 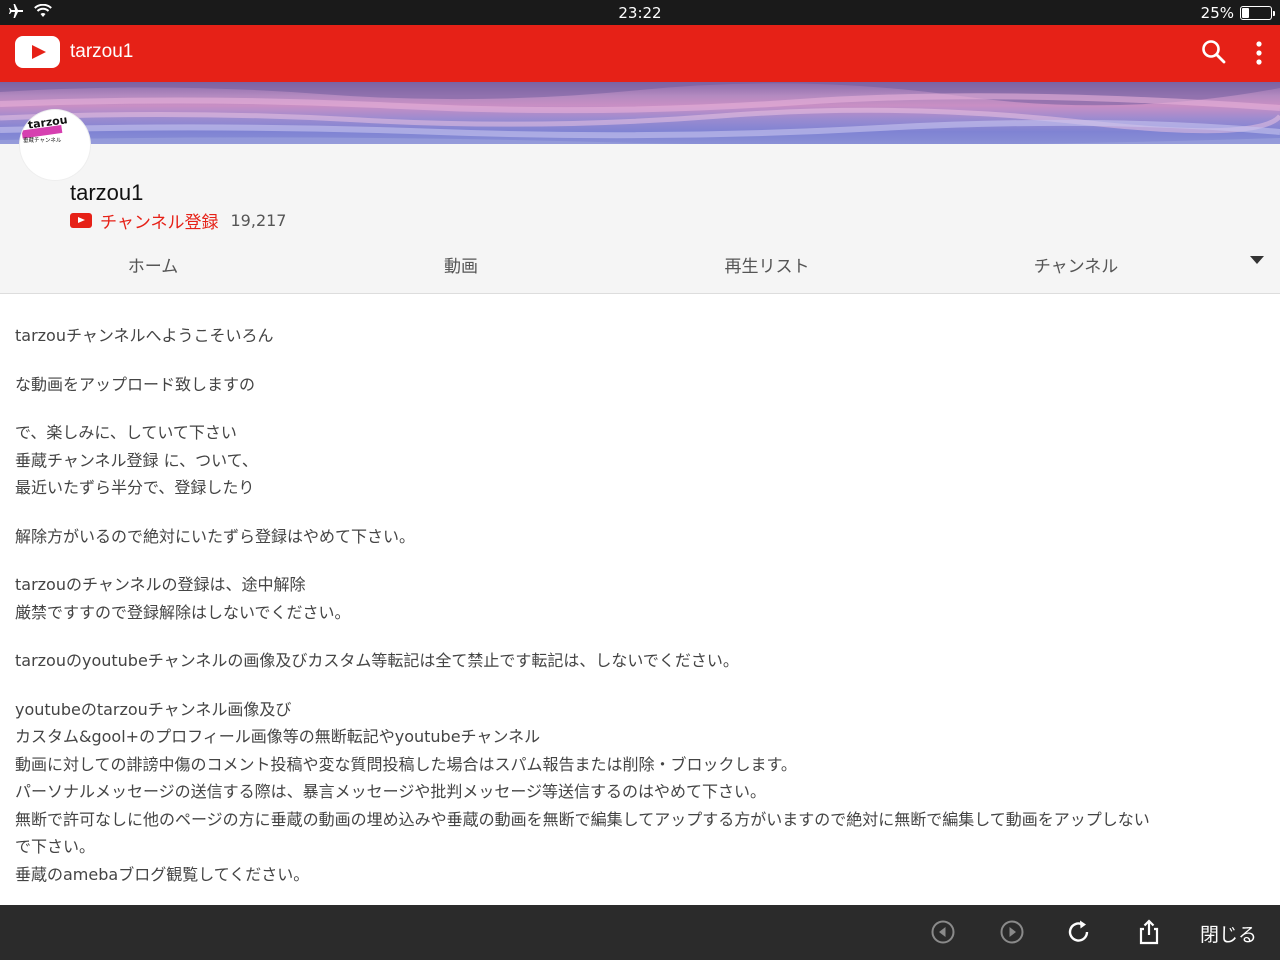 What do you see at coordinates (943, 932) in the screenshot?
I see `back-arrow-icon` at bounding box center [943, 932].